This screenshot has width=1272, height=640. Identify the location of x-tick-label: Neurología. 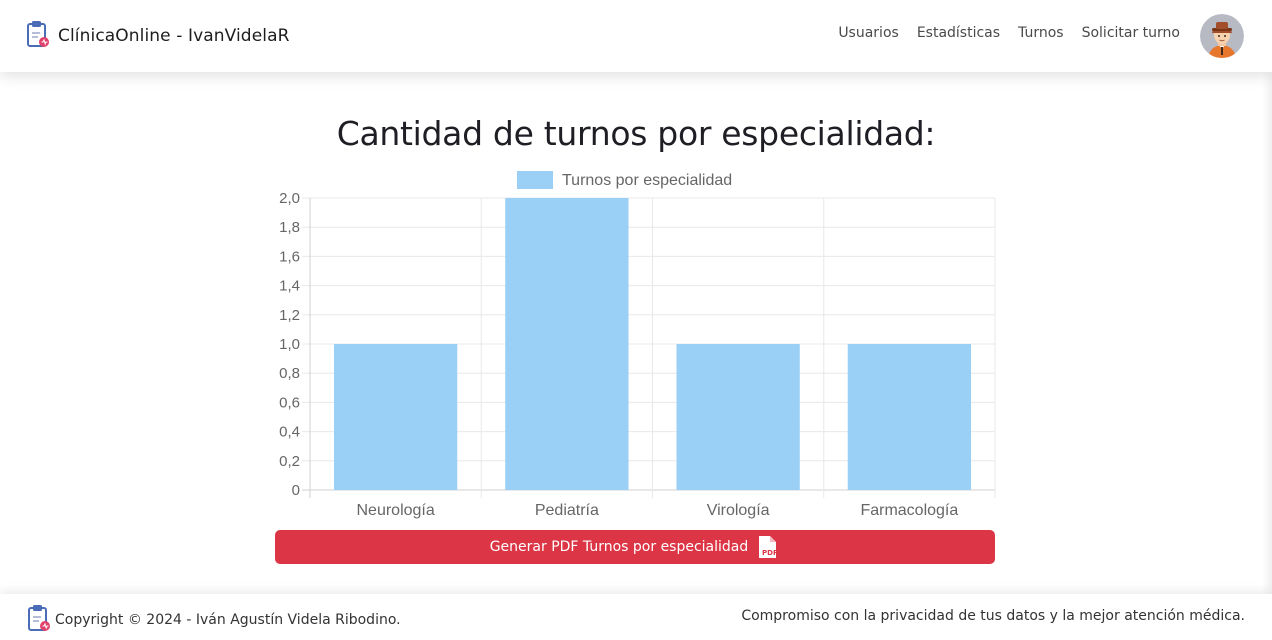
(395, 510).